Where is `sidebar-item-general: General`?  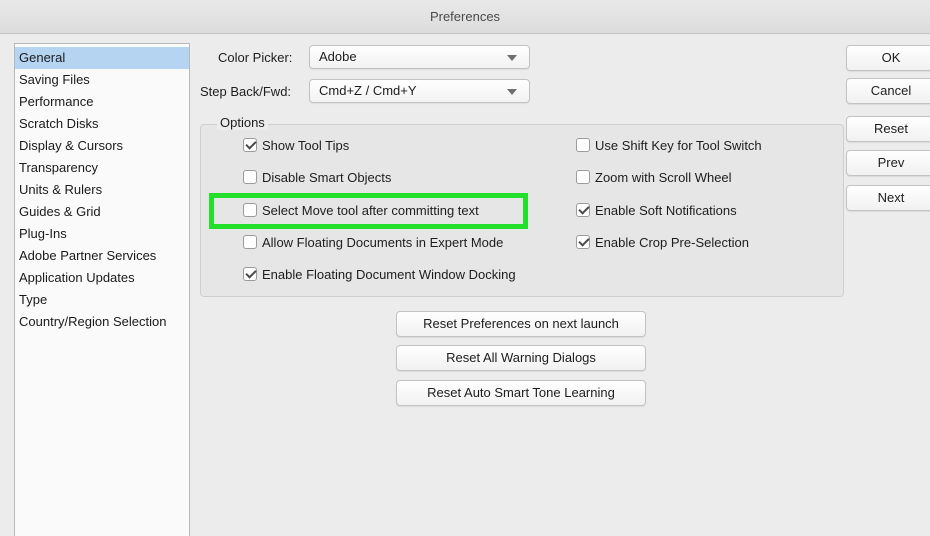 sidebar-item-general: General is located at coordinates (102, 58).